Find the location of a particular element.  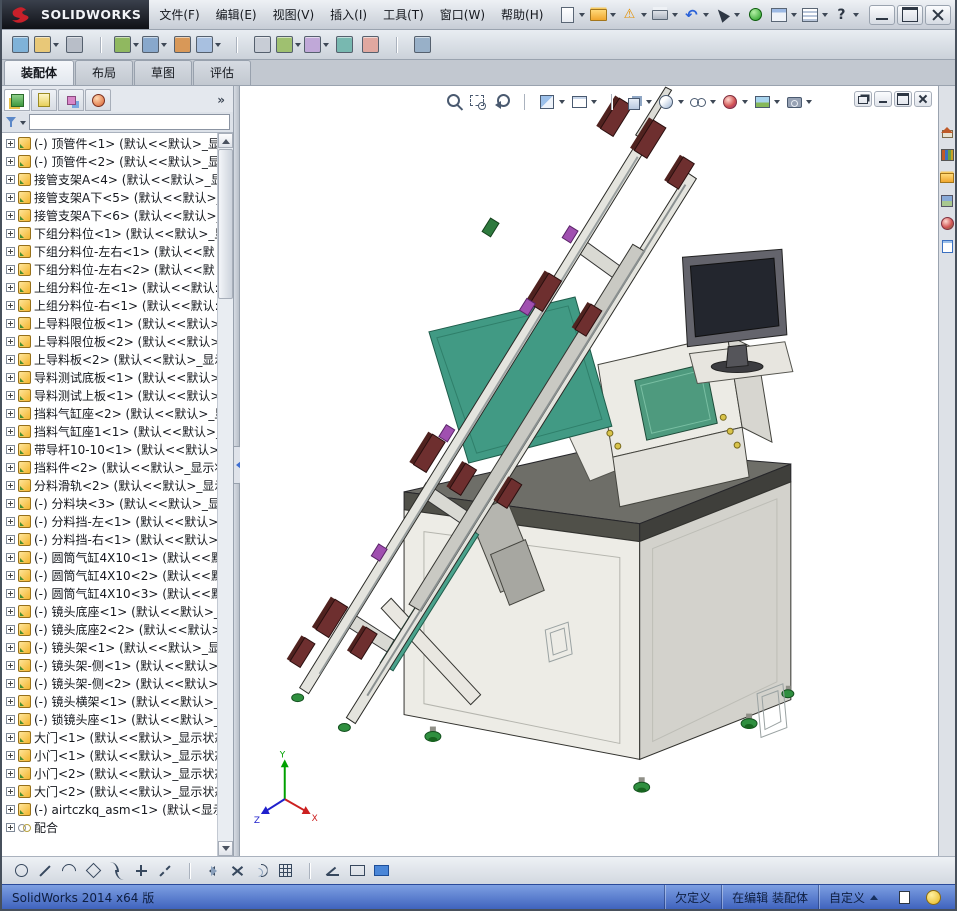

tree-item: (-) 顶管件<1> (默认<<默认>_显 is located at coordinates (109, 143).